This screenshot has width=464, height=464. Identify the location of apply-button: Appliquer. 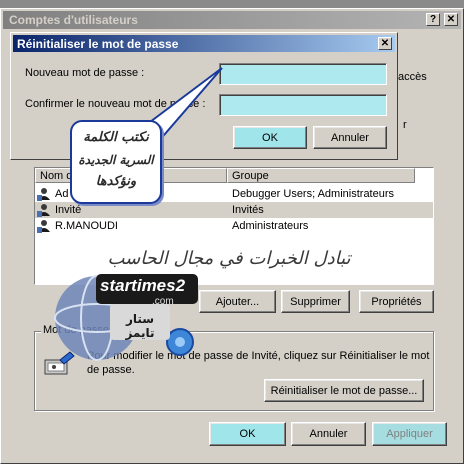
(409, 434).